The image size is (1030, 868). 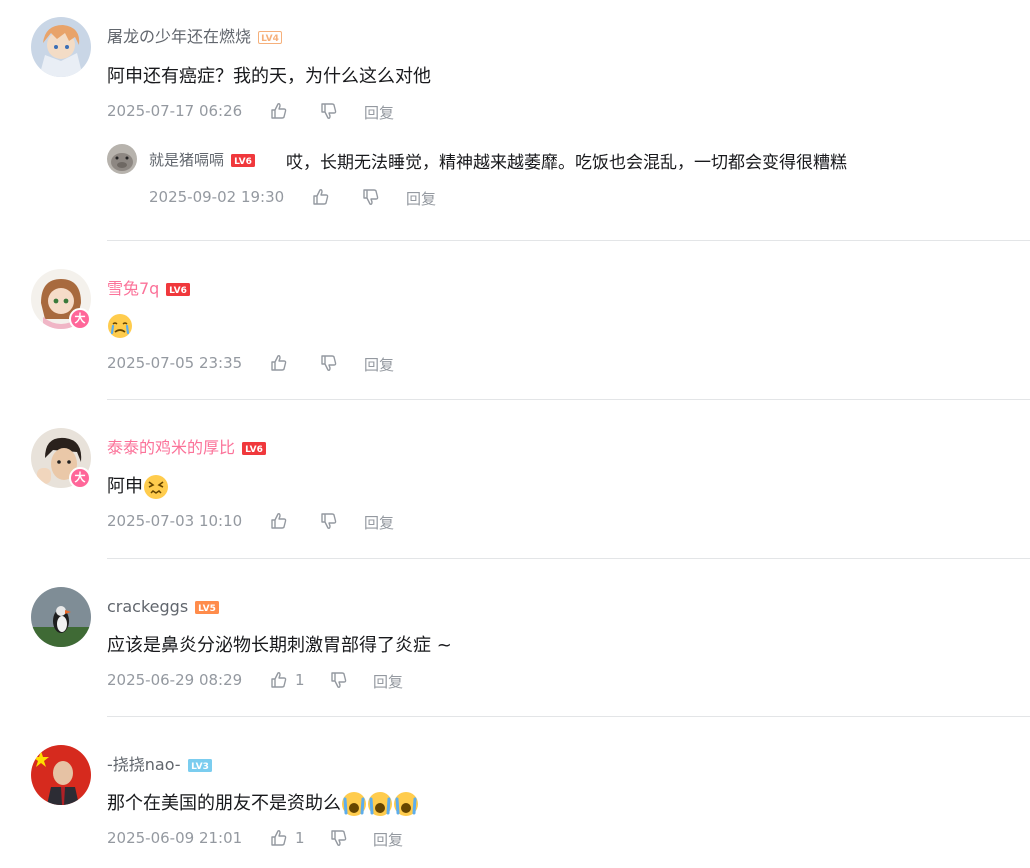 I want to click on username: 雪兔7q LV6, so click(x=149, y=289).